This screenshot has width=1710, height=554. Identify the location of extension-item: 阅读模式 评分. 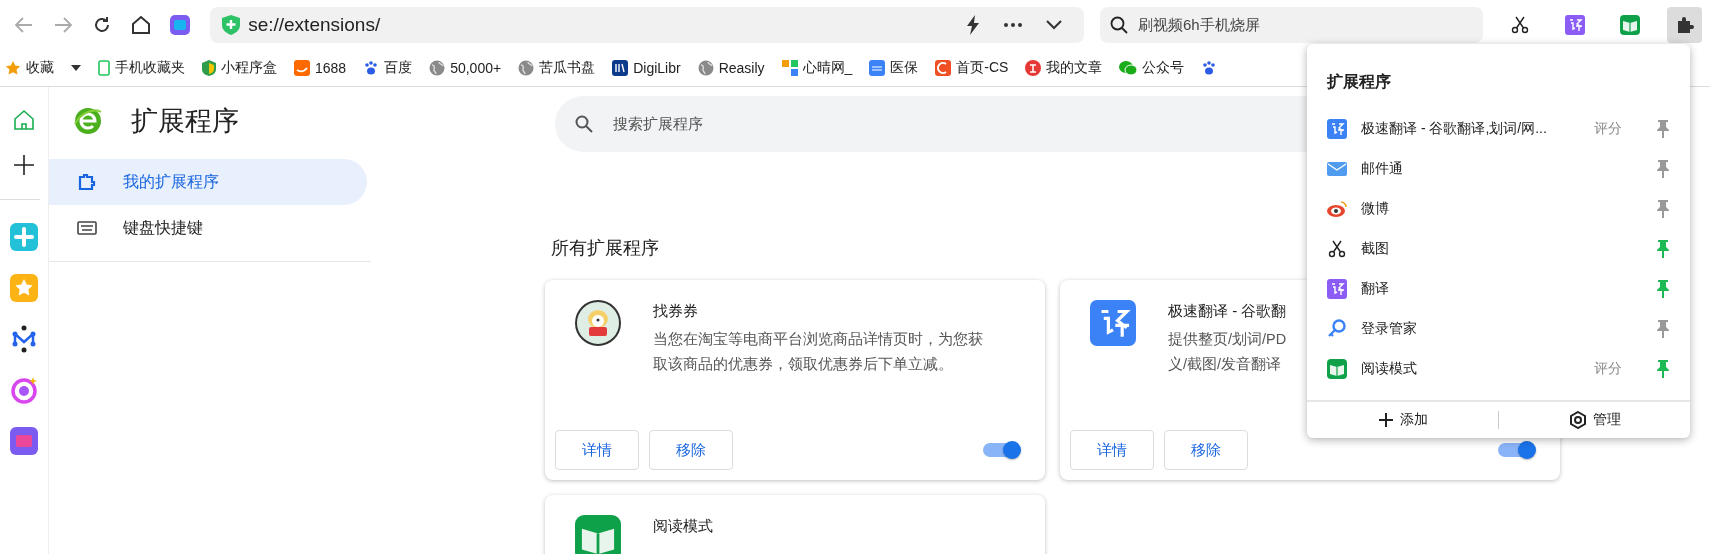
(1498, 369).